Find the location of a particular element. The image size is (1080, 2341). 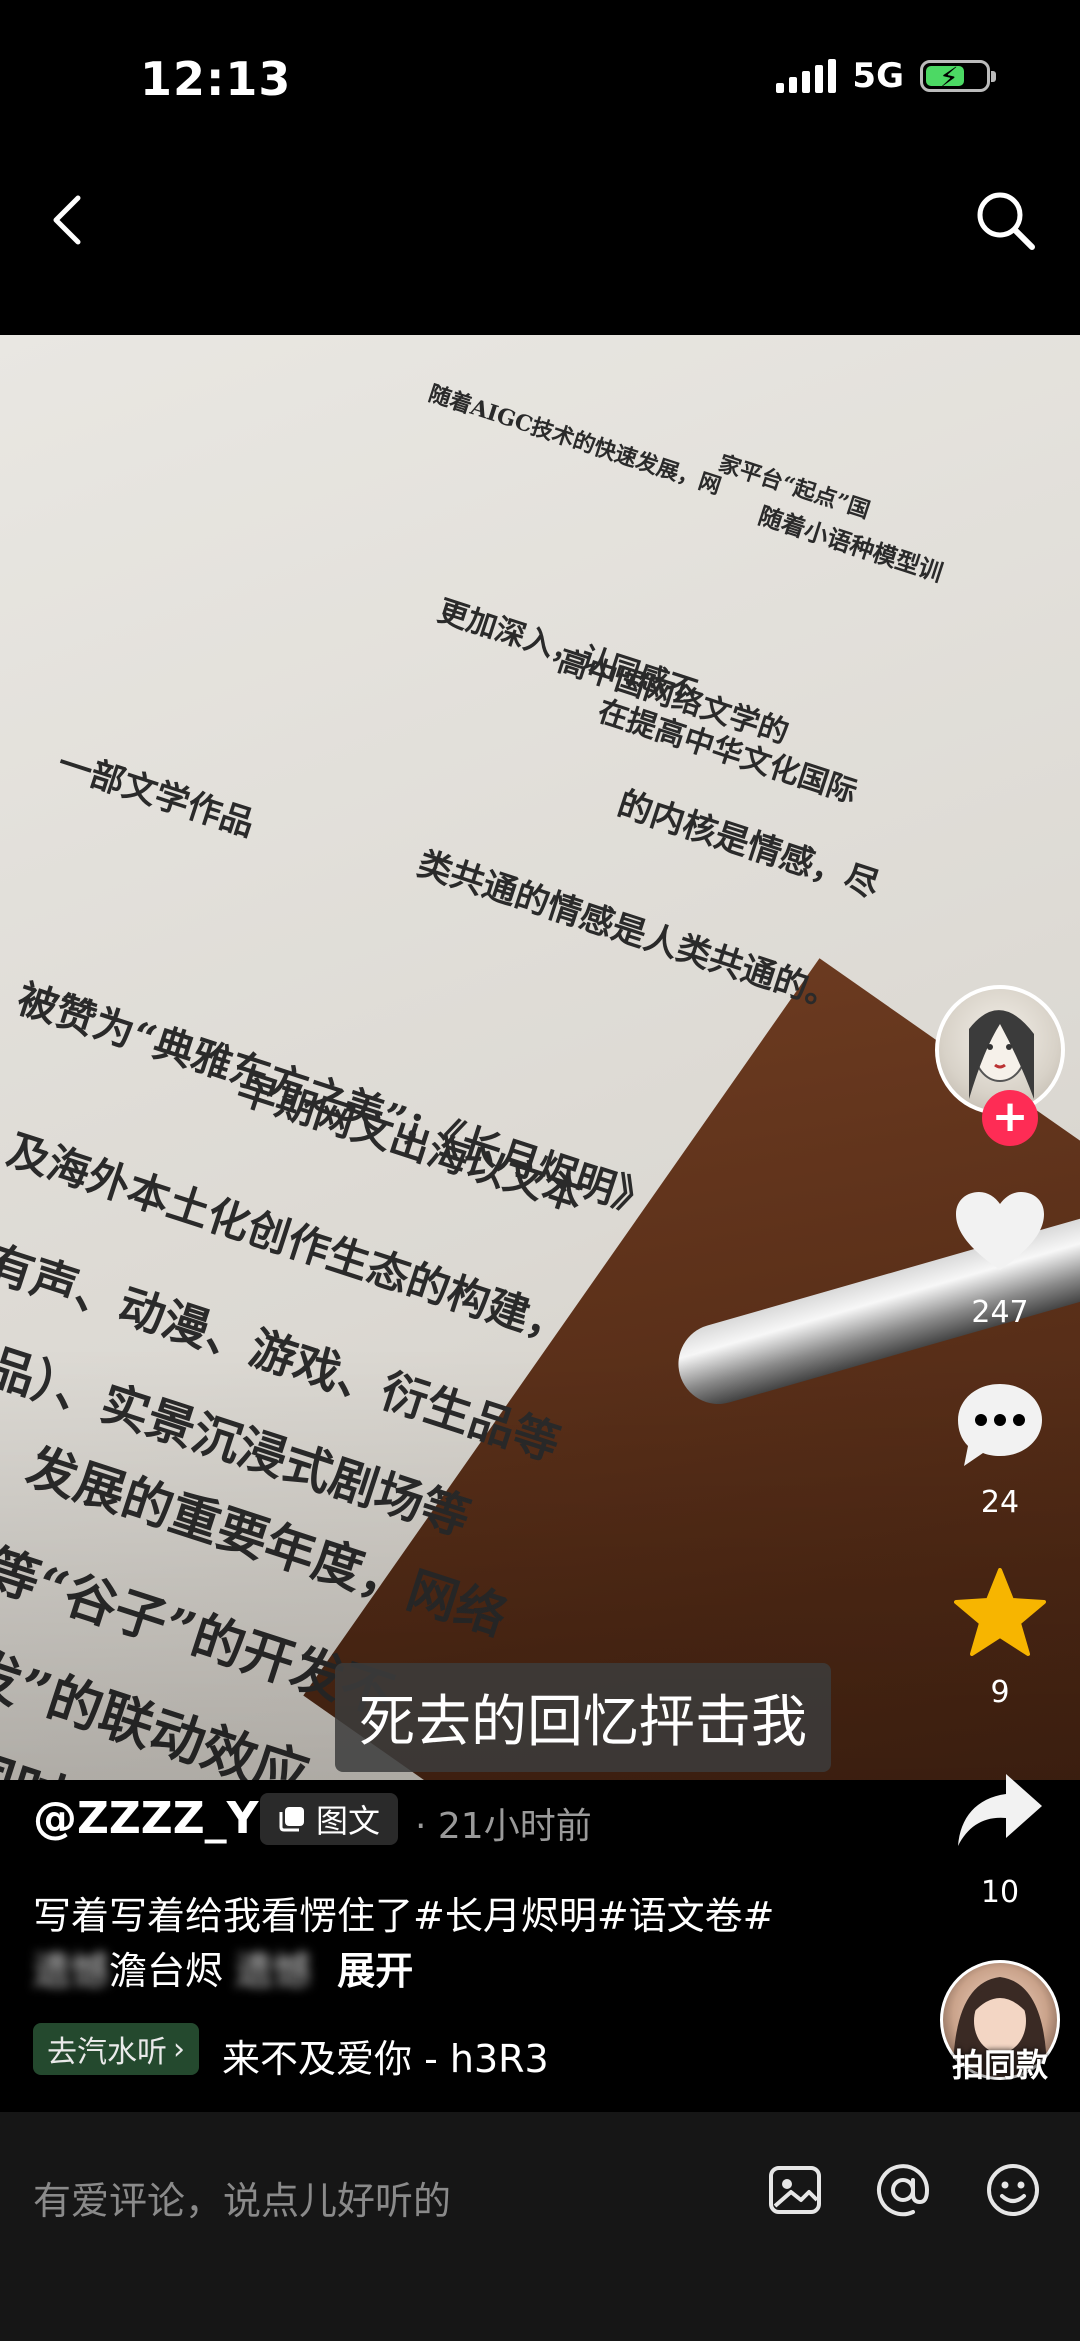

caption-line-2: 遗憾澹台烬 遗憾 展开 is located at coordinates (223, 1967).